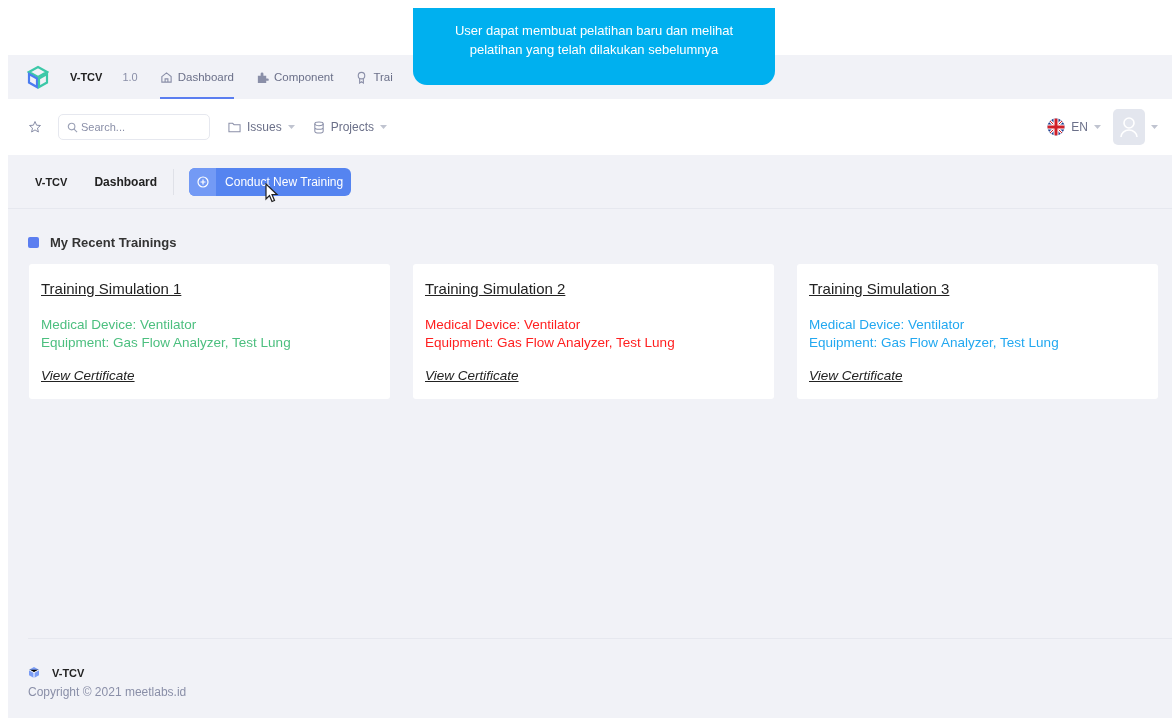 The height and width of the screenshot is (718, 1172). What do you see at coordinates (294, 77) in the screenshot?
I see `nav-tab: Component` at bounding box center [294, 77].